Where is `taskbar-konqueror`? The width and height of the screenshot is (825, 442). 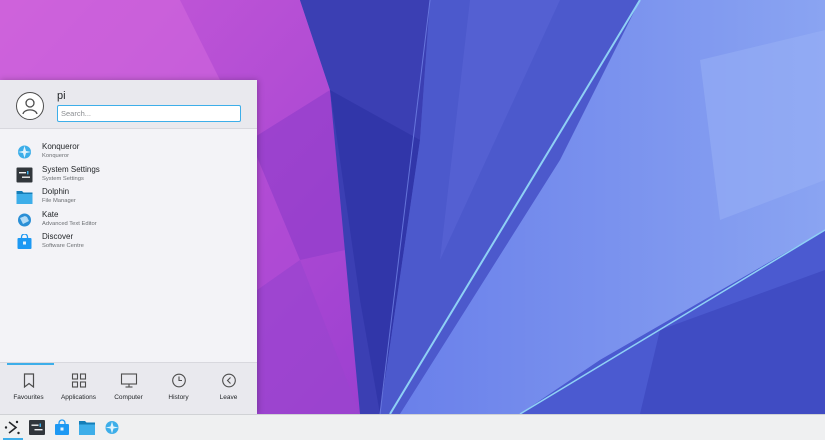
taskbar-konqueror is located at coordinates (112, 427).